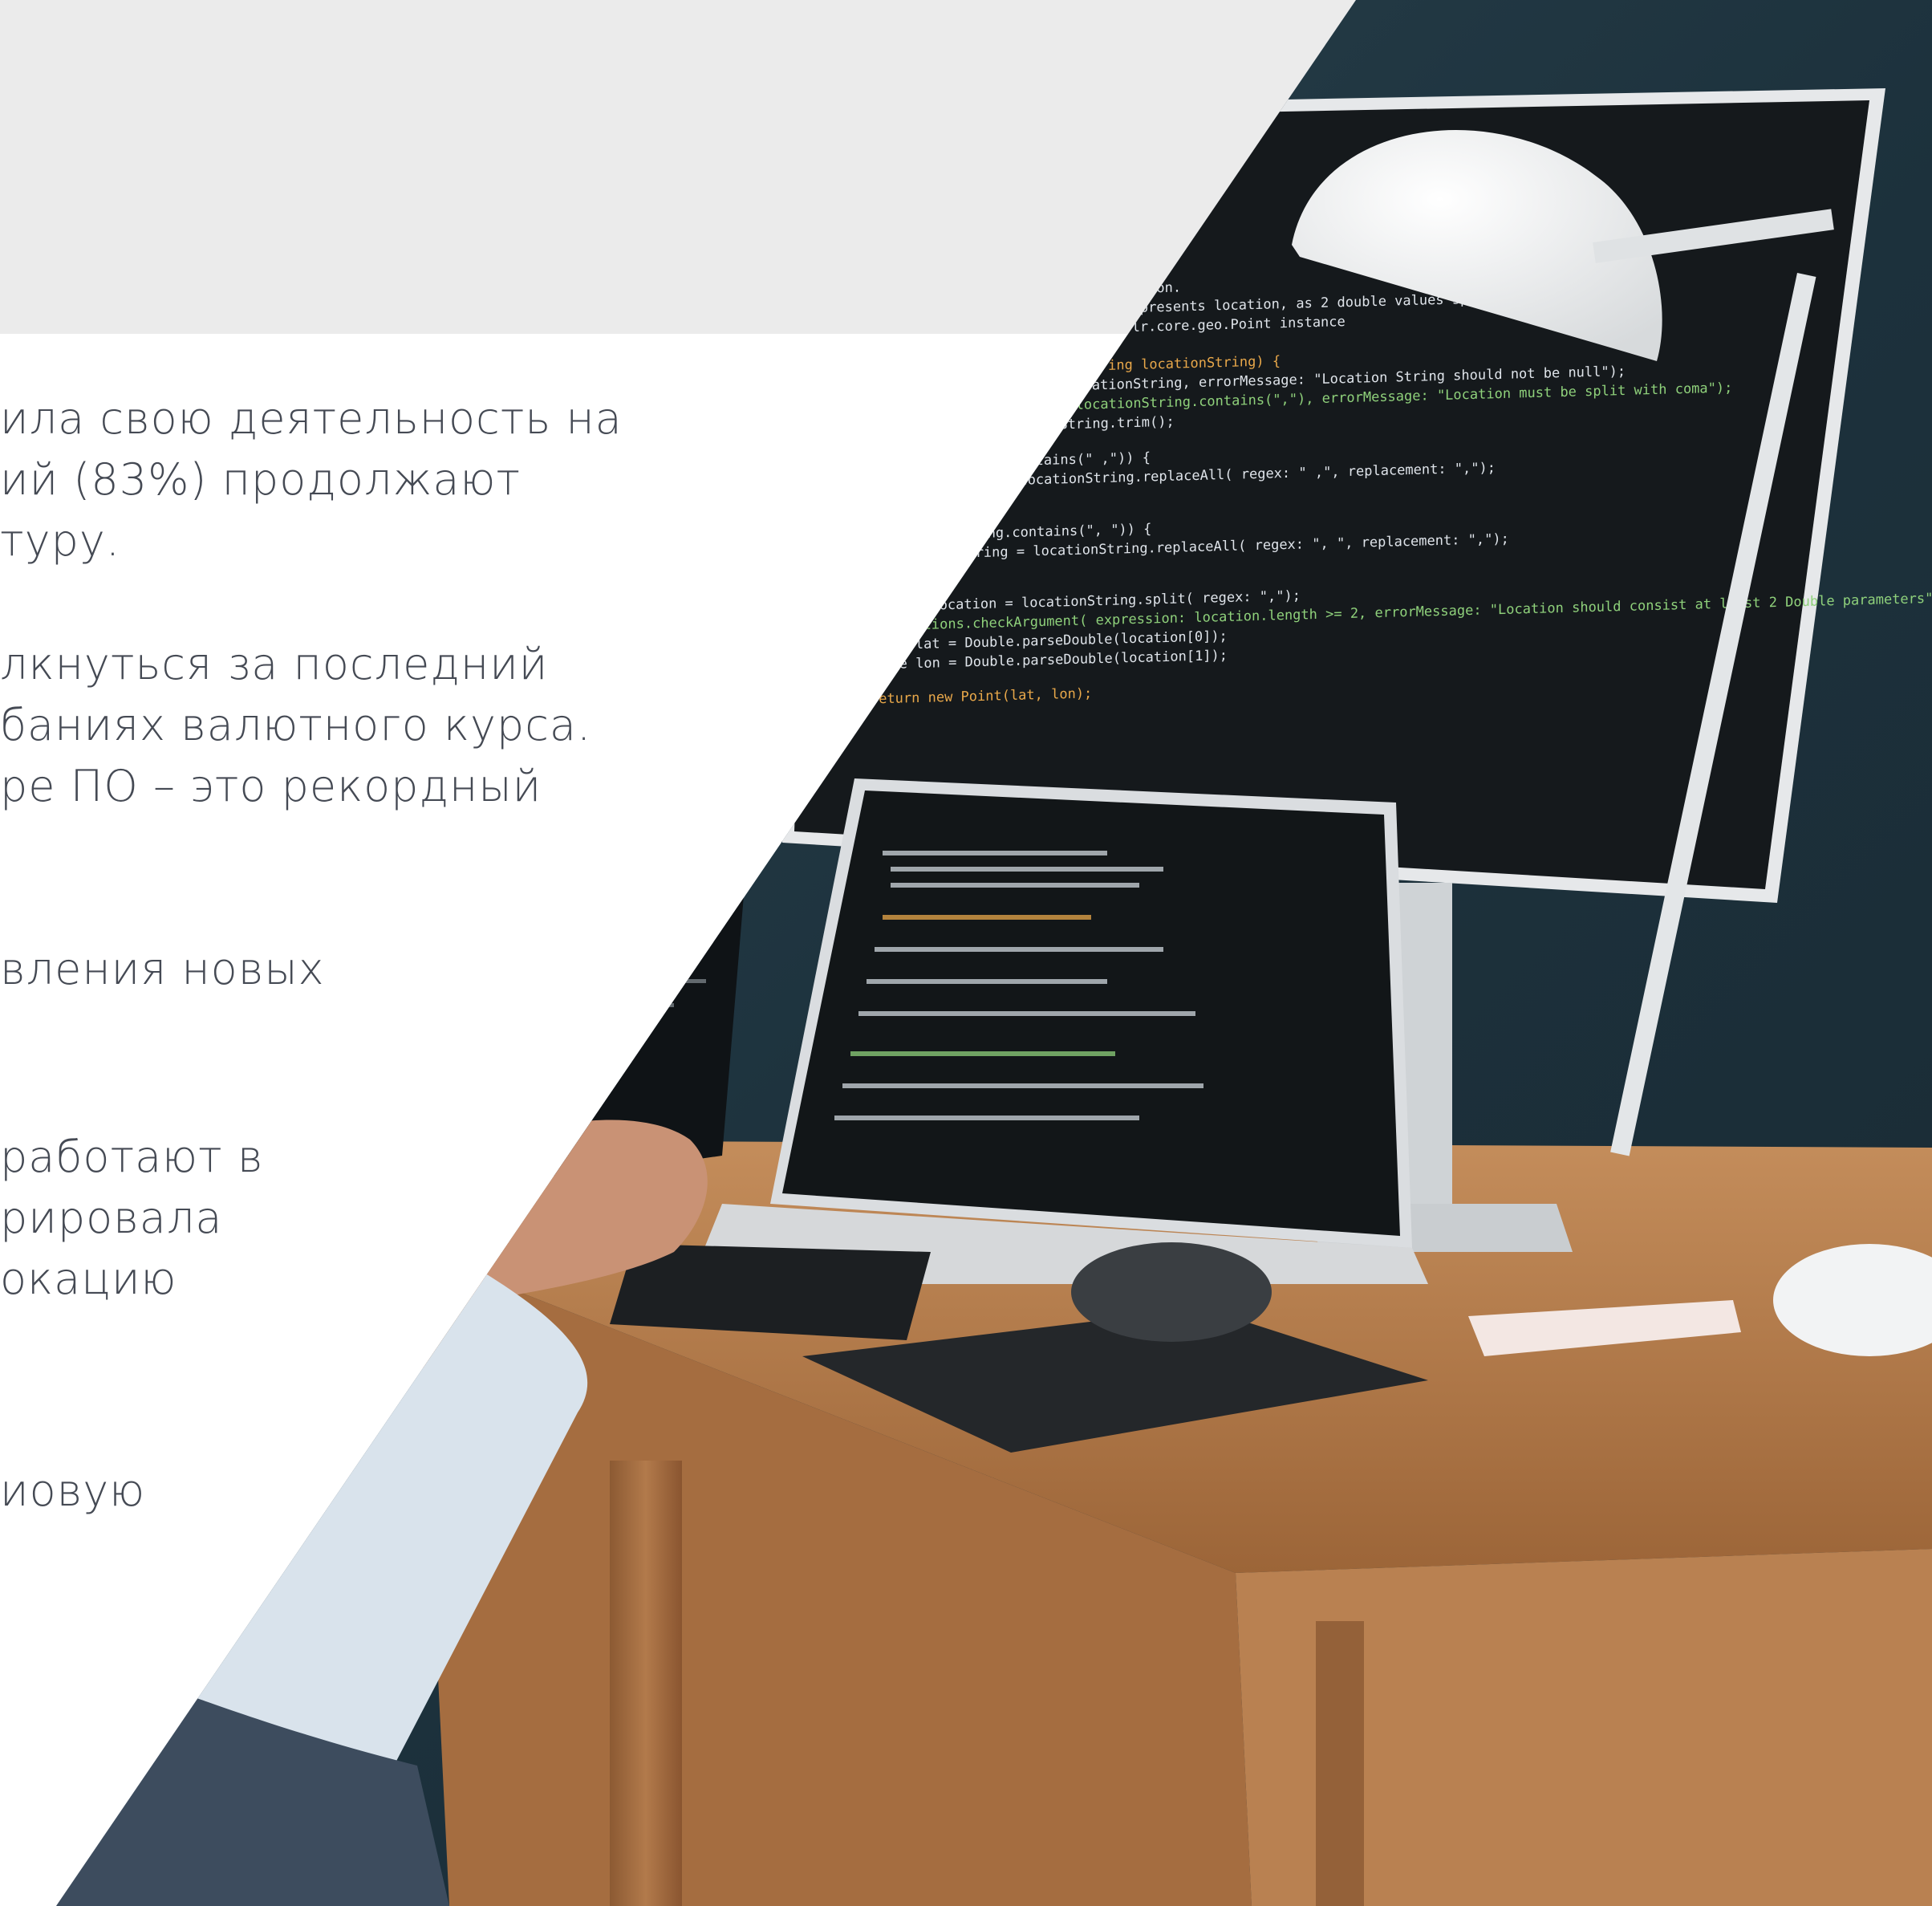 The height and width of the screenshot is (1906, 1932). What do you see at coordinates (646, 1683) in the screenshot?
I see `desk-leg` at bounding box center [646, 1683].